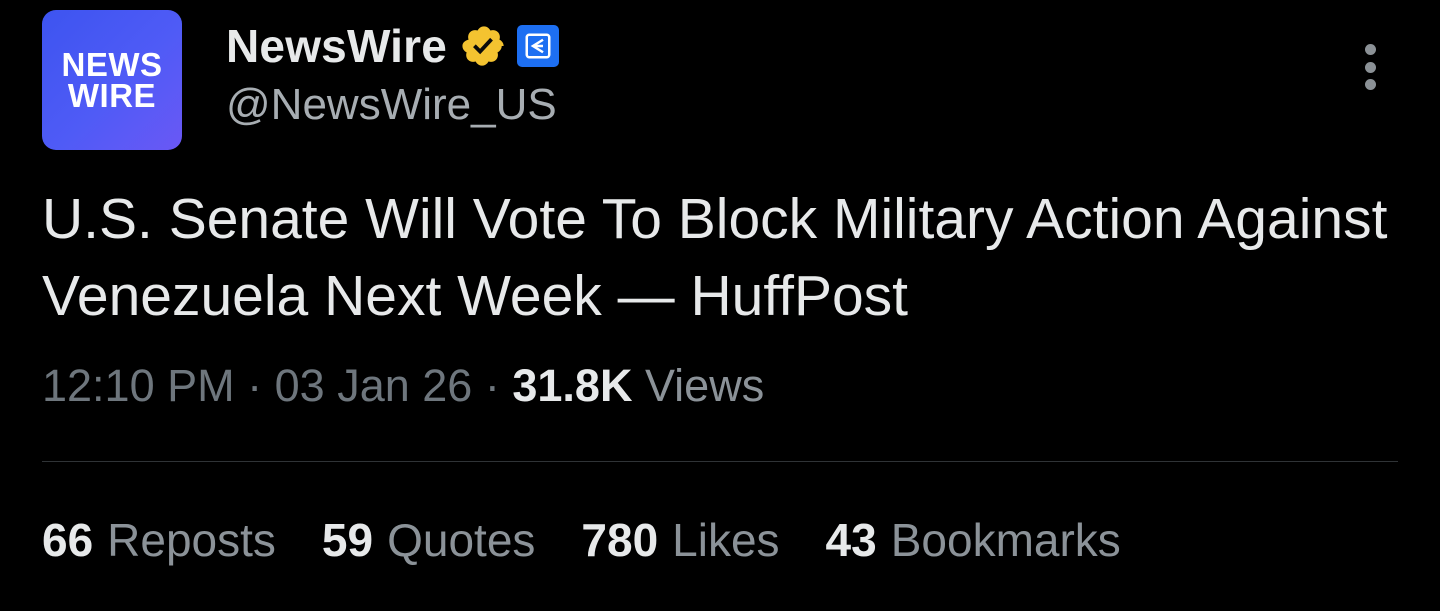  What do you see at coordinates (347, 540) in the screenshot?
I see `quotes-count: 59` at bounding box center [347, 540].